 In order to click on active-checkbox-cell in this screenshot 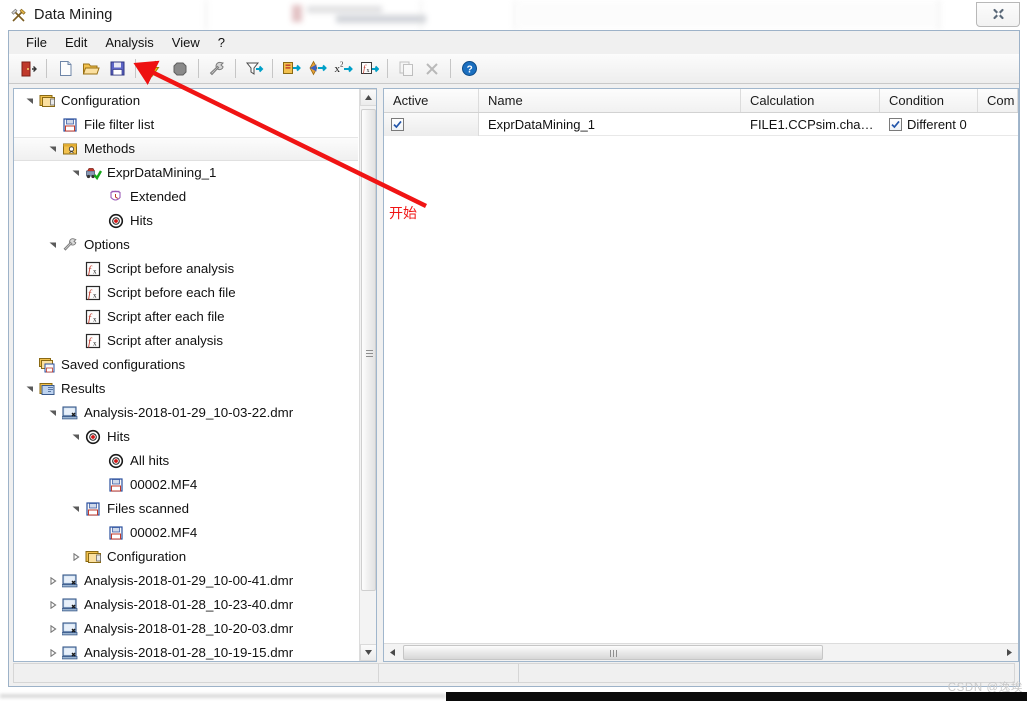, I will do `click(431, 124)`.